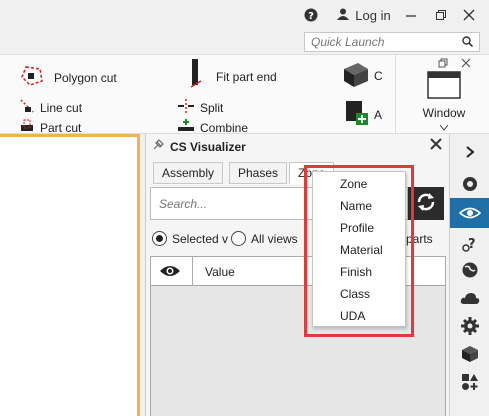 The height and width of the screenshot is (416, 489). Describe the element at coordinates (444, 127) in the screenshot. I see `chevron-down-icon` at that location.